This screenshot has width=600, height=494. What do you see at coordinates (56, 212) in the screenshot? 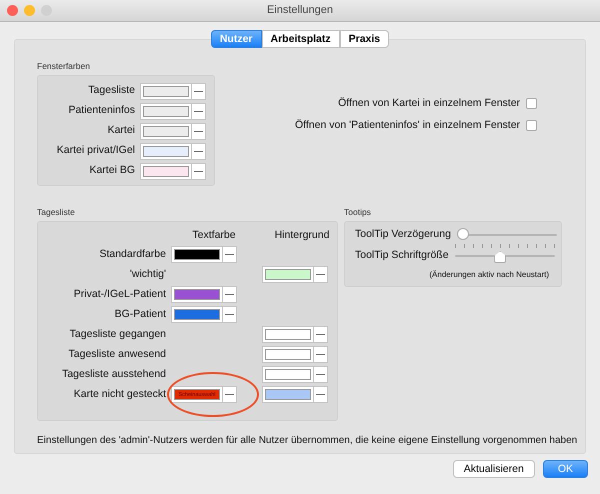
I see `group-title: Tagesliste` at bounding box center [56, 212].